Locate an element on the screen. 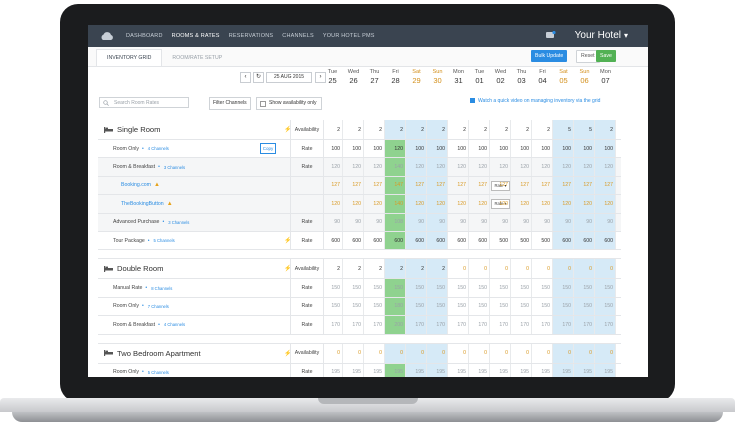 The image size is (735, 432). show-availability-toggle: Show availability only is located at coordinates (289, 103).